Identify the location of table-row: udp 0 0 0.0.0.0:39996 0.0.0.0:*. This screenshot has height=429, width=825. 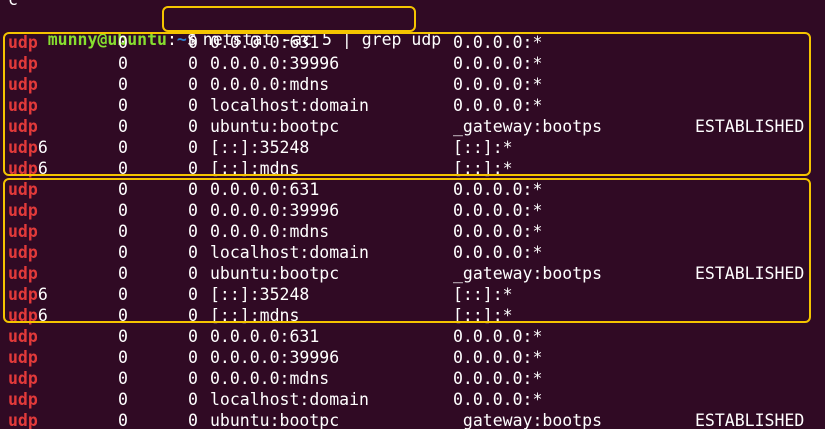
(412, 63).